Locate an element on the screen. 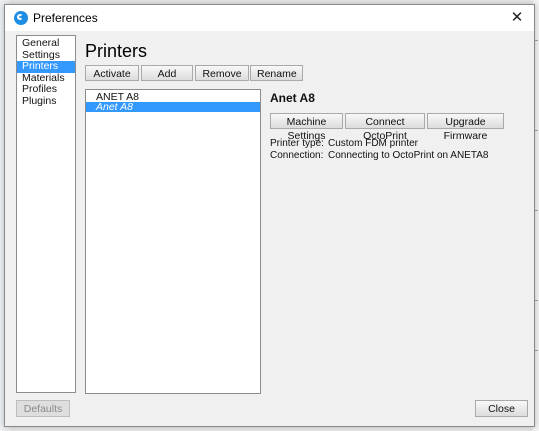 The width and height of the screenshot is (539, 431). close-button: Close is located at coordinates (501, 408).